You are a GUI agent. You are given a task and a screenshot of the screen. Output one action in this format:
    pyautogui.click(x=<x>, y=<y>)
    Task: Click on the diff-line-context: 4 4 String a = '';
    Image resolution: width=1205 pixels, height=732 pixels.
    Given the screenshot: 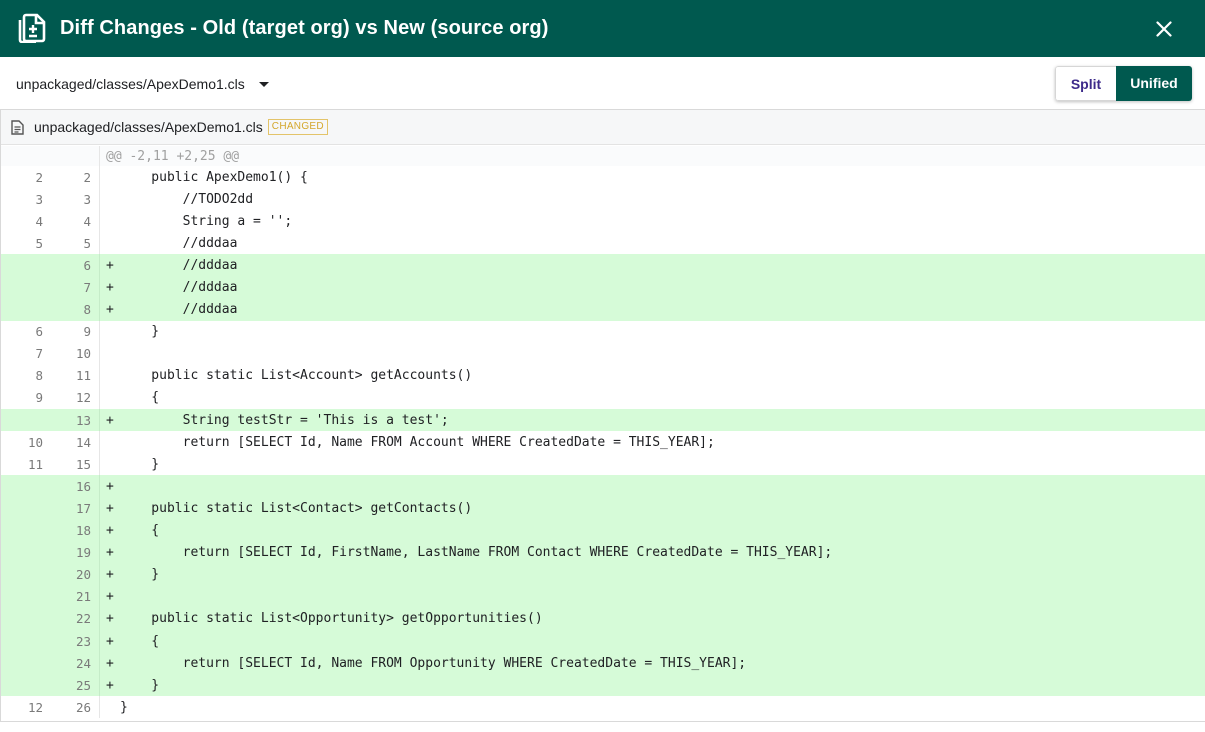 What is the action you would take?
    pyautogui.click(x=603, y=221)
    